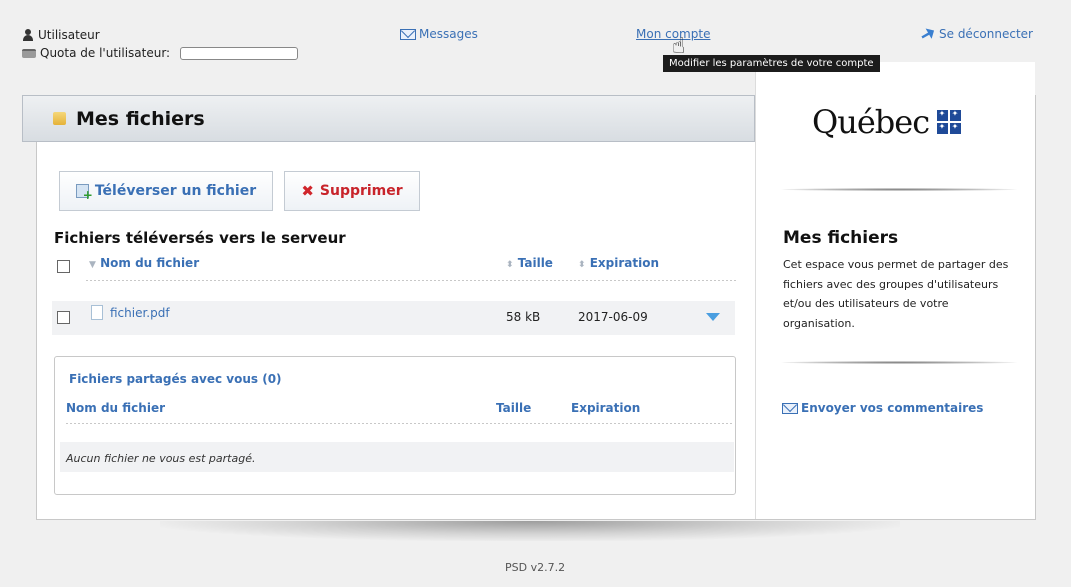  What do you see at coordinates (529, 263) in the screenshot?
I see `column-header-size: ⬍ Taille` at bounding box center [529, 263].